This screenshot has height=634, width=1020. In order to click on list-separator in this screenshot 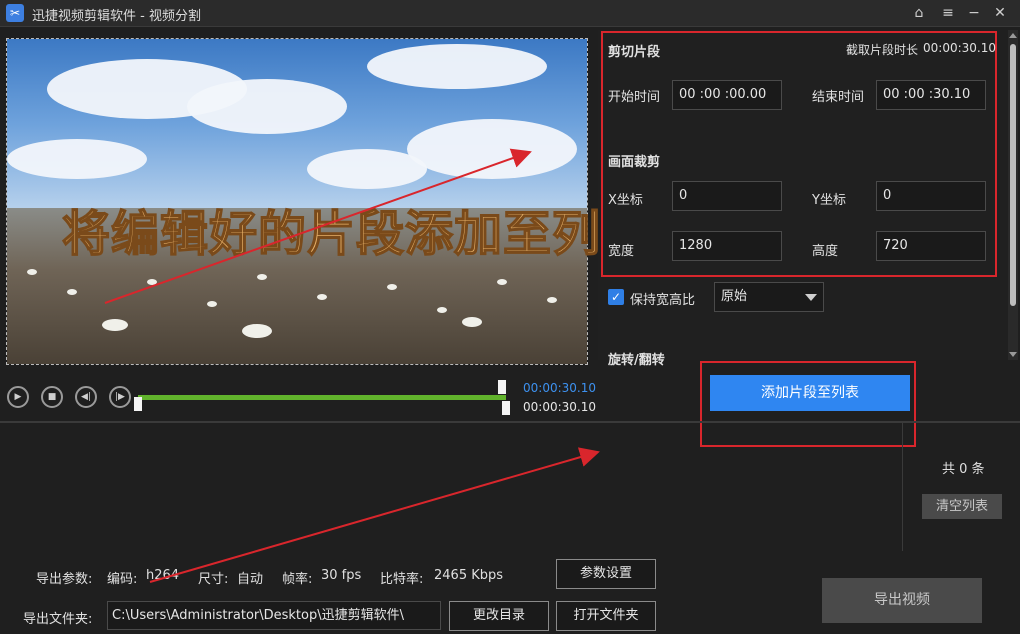, I will do `click(902, 487)`.